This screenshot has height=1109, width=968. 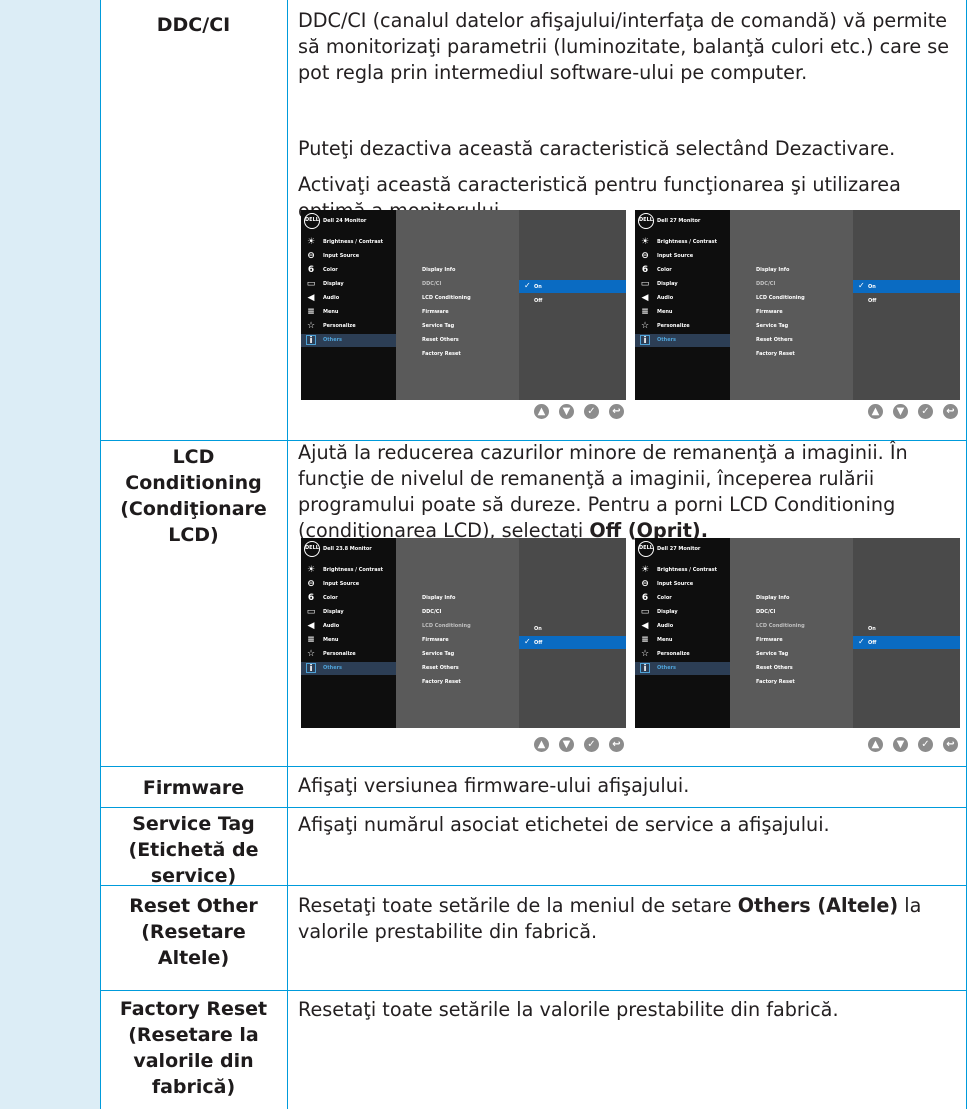 I want to click on osd-button-row: ▲ ▼ ✓ ↩, so click(x=913, y=411).